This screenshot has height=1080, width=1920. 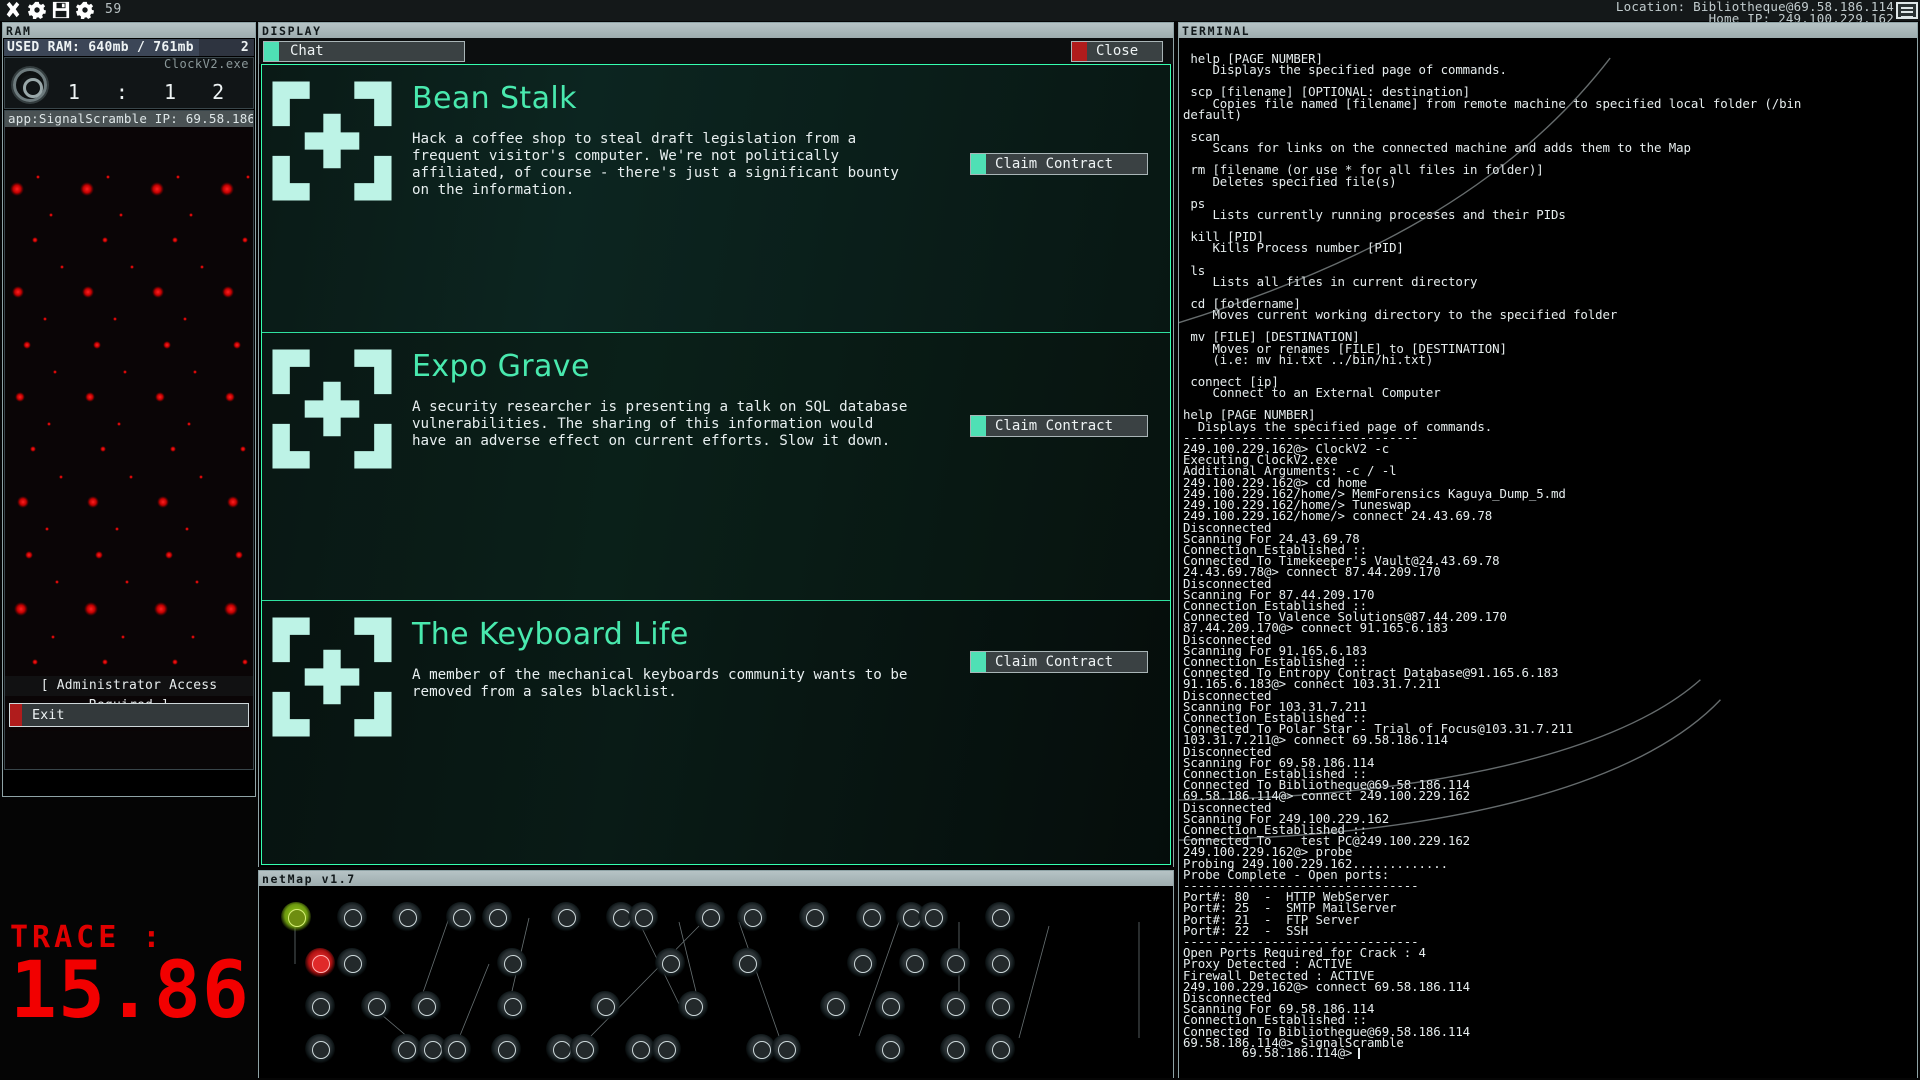 I want to click on scramble-dot-field, so click(x=130, y=445).